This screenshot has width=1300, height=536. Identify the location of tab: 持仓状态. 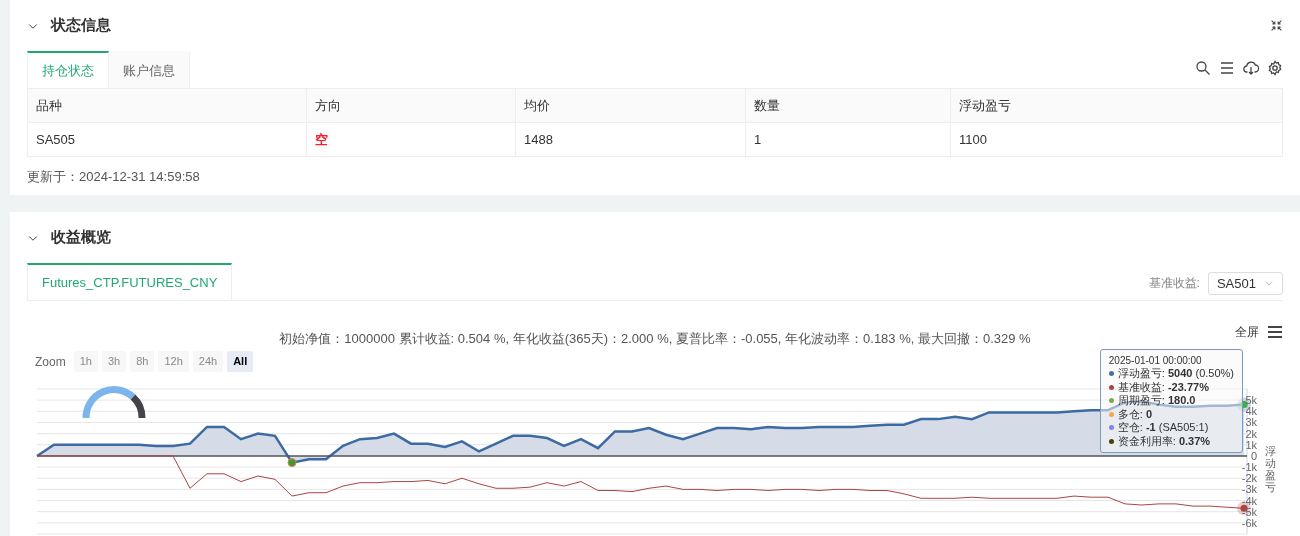
(68, 69).